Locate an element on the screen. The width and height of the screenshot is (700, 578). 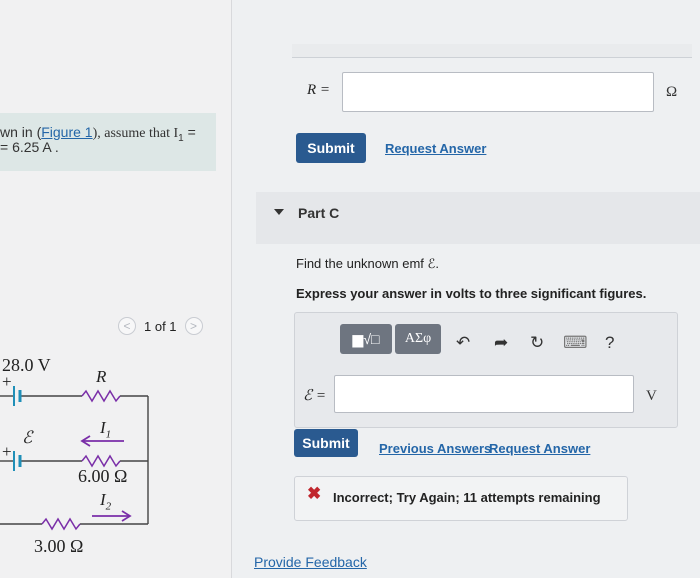
current-i2-label: I2 is located at coordinates (105, 501).